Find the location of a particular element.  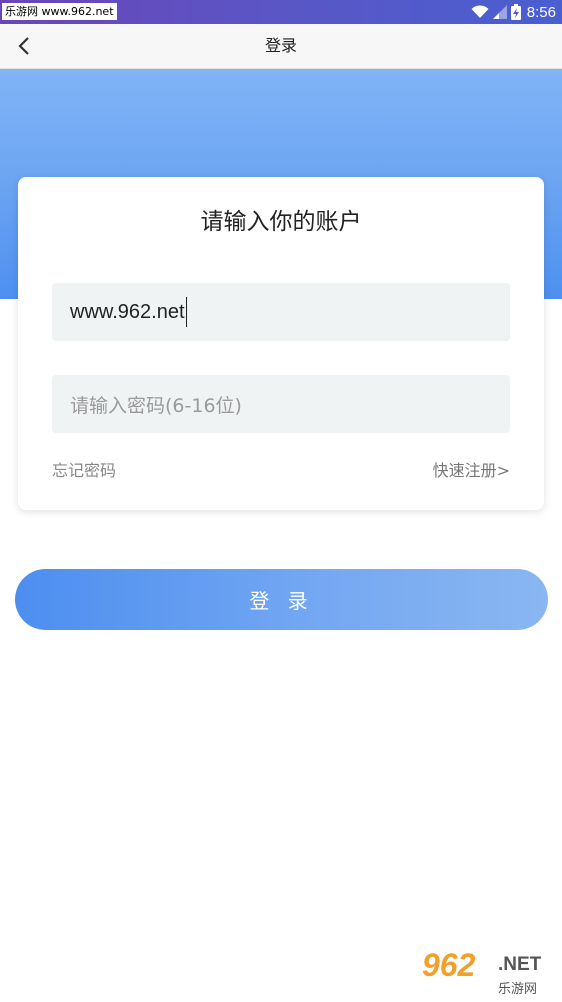

account-input: www.962.net is located at coordinates (281, 312).